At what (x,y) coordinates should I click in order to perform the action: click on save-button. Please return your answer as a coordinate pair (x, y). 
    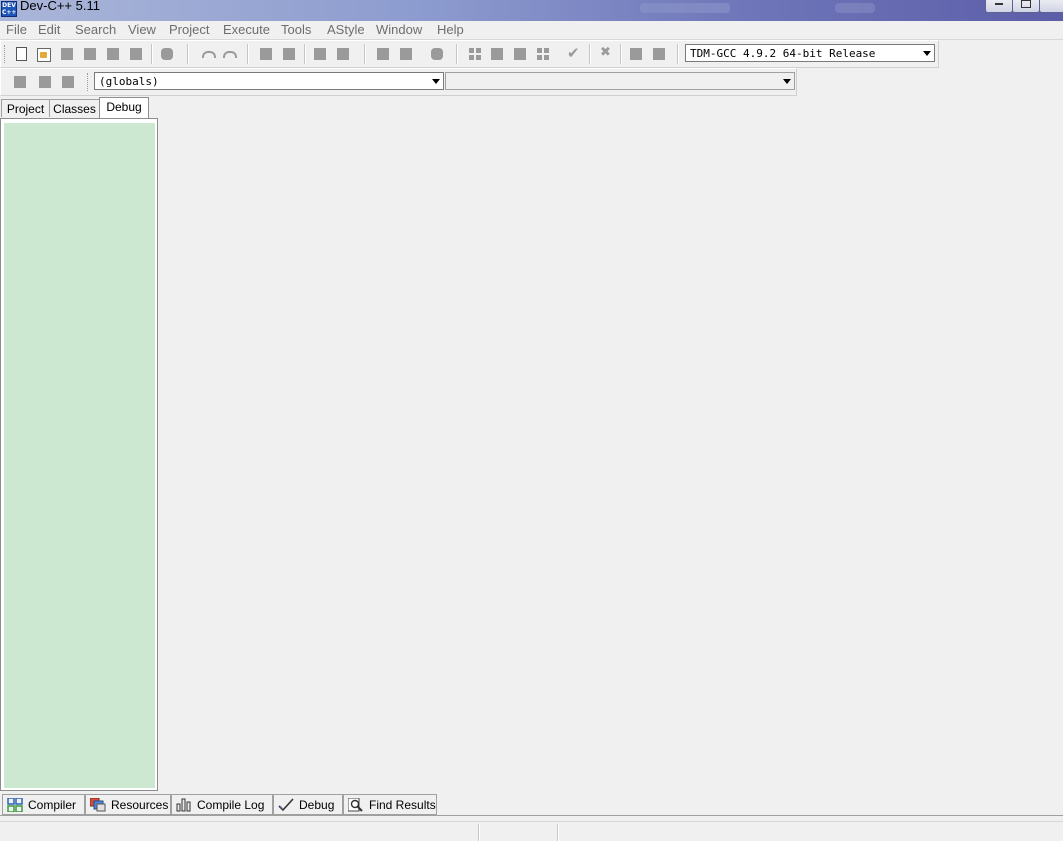
    Looking at the image, I should click on (67, 54).